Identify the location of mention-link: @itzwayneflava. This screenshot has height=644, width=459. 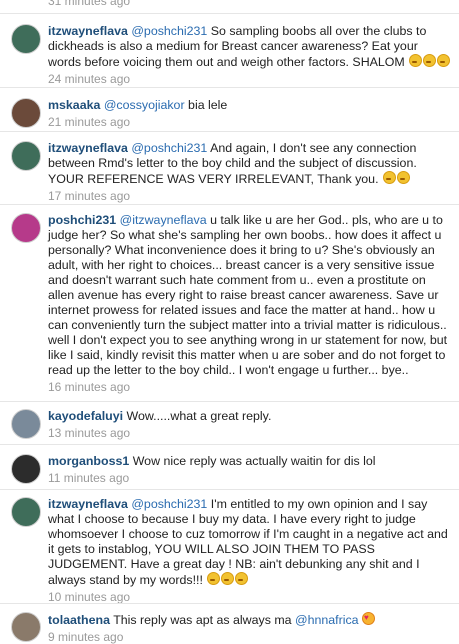
(163, 220).